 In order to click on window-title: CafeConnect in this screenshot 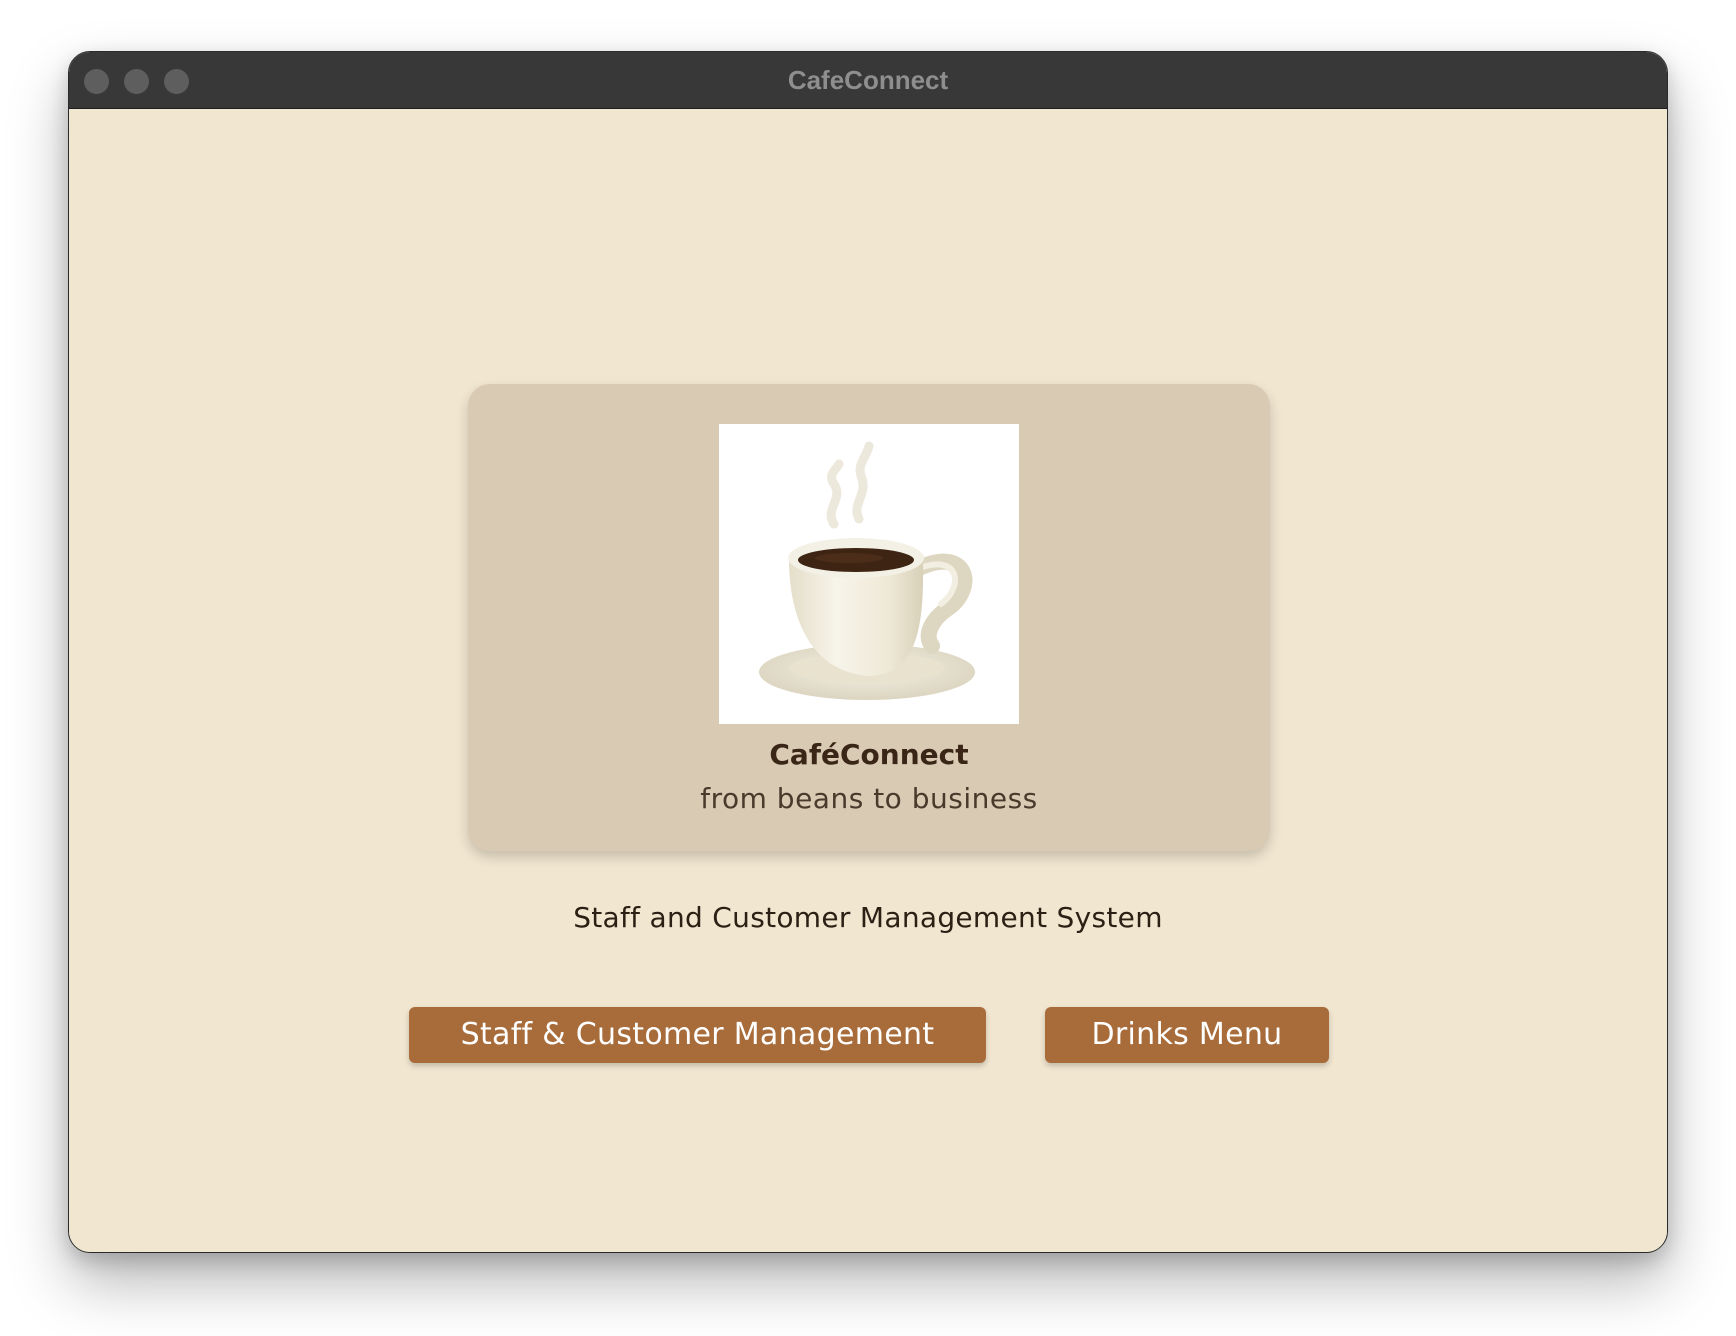, I will do `click(868, 80)`.